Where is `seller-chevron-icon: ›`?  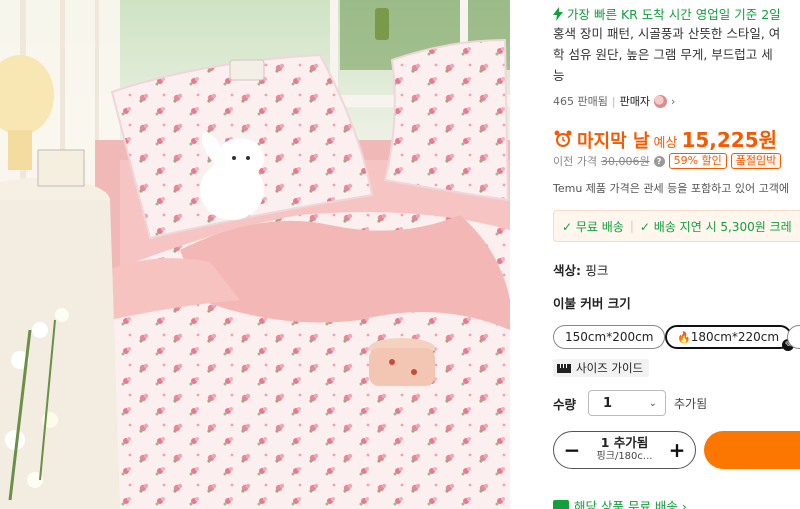 seller-chevron-icon: › is located at coordinates (673, 101).